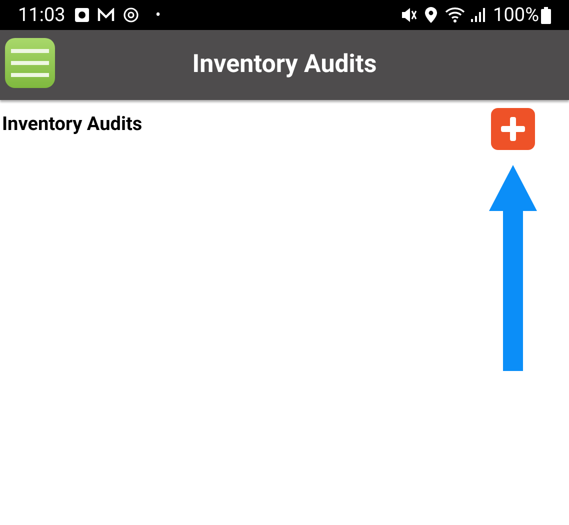 The width and height of the screenshot is (569, 525). Describe the element at coordinates (42, 15) in the screenshot. I see `clock: 11:03` at that location.